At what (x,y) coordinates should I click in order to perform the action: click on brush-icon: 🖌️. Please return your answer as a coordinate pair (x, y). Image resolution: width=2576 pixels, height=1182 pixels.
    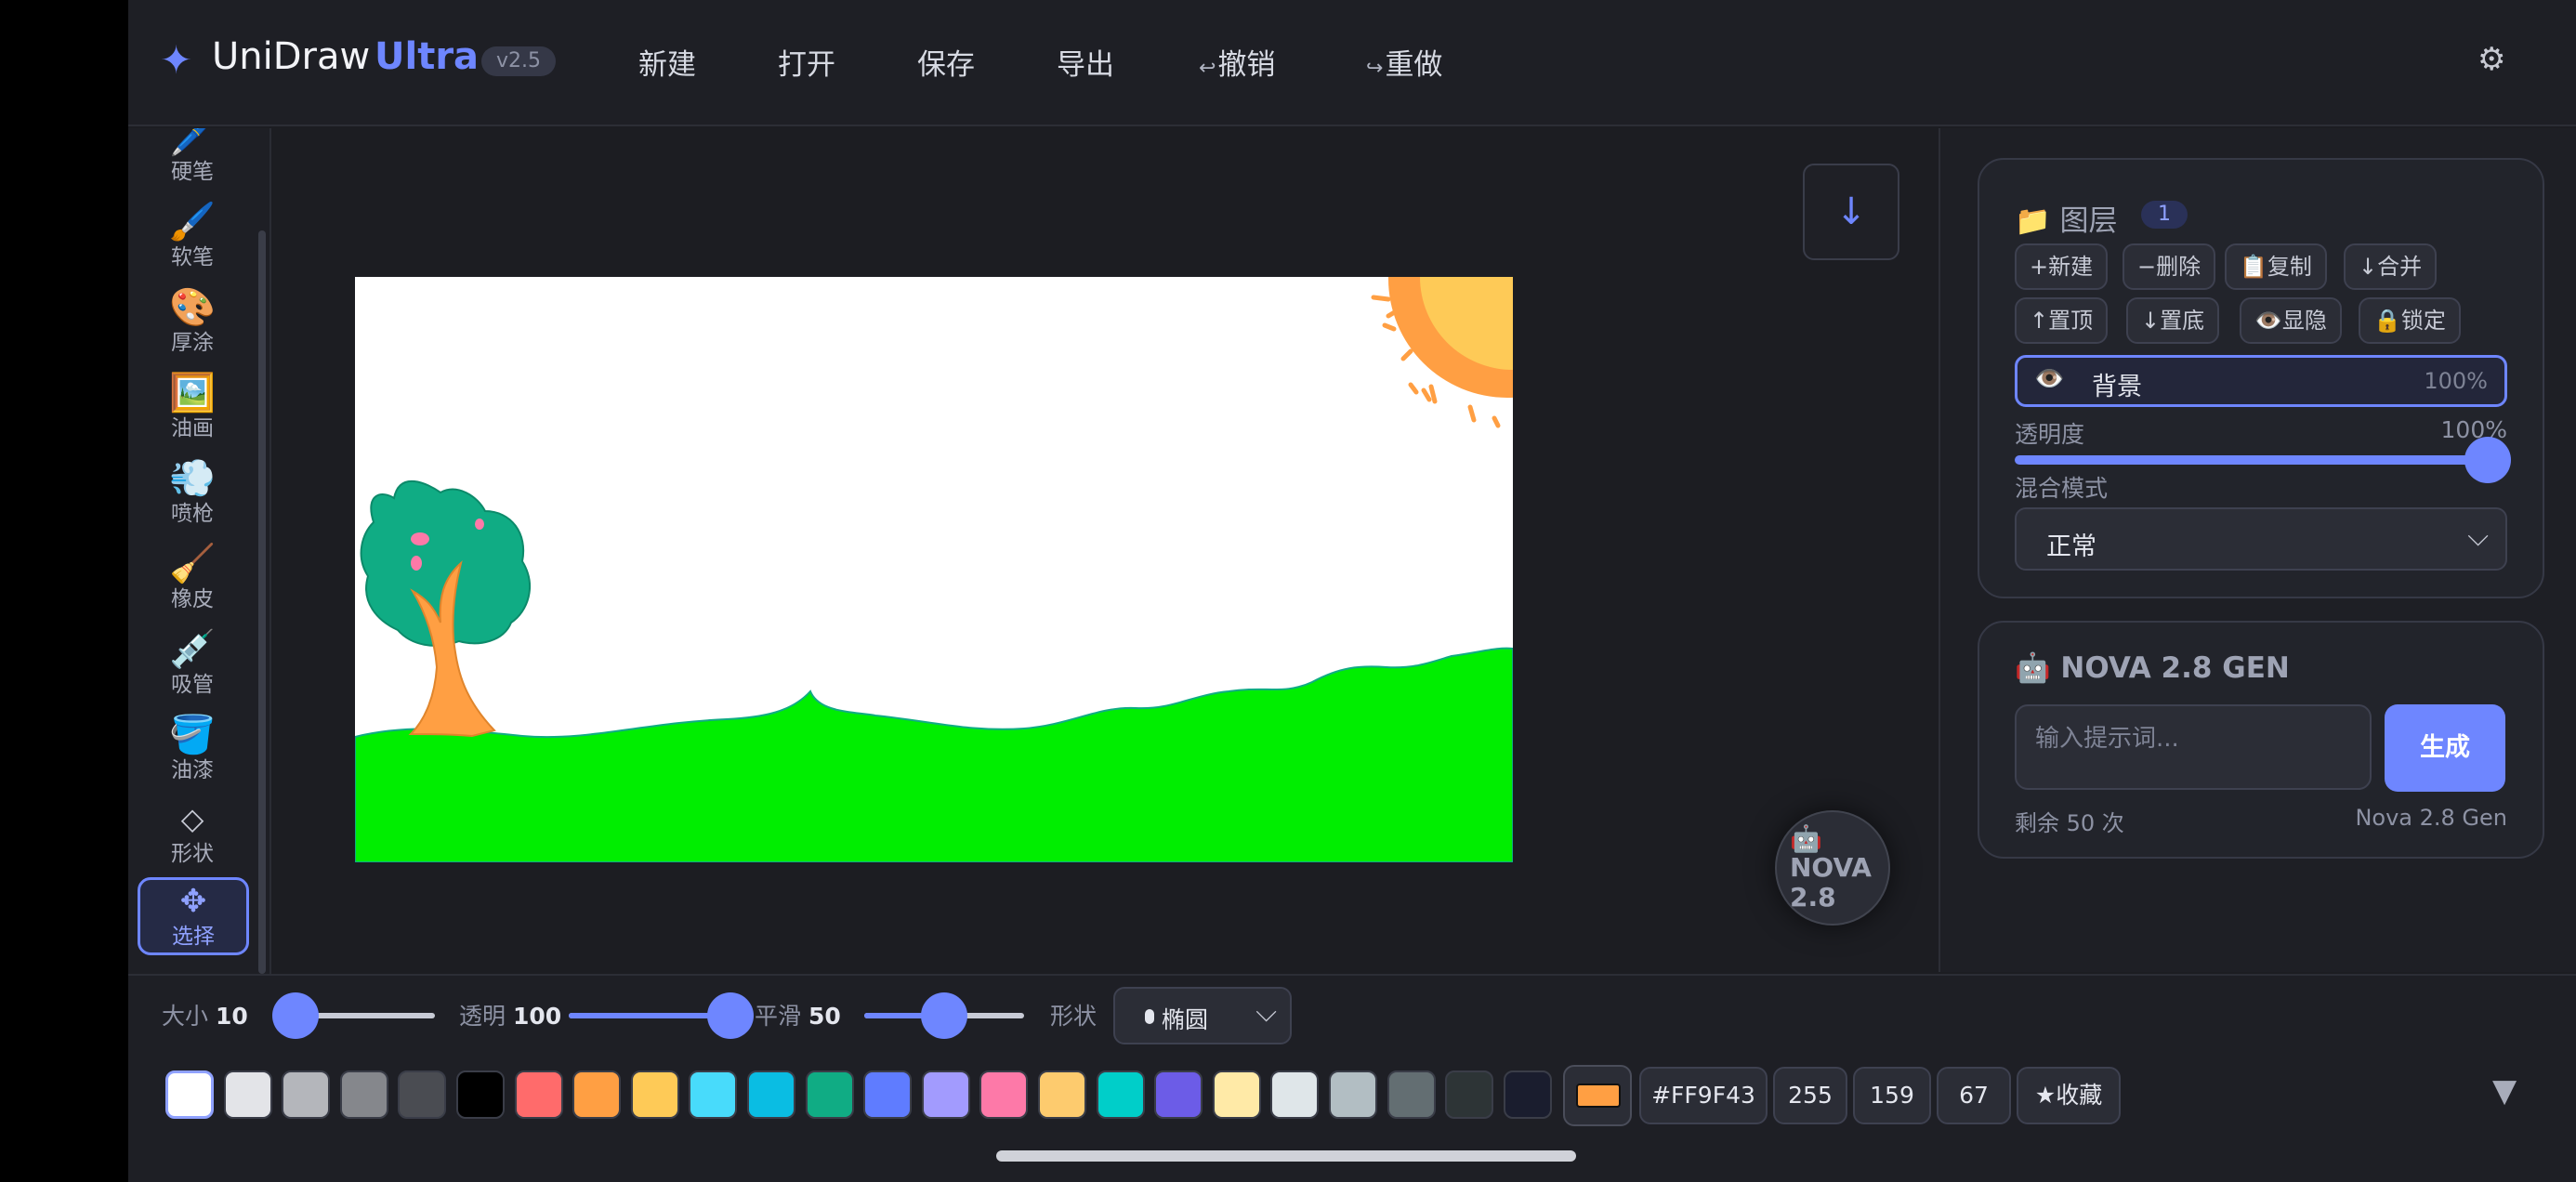
    Looking at the image, I should click on (192, 222).